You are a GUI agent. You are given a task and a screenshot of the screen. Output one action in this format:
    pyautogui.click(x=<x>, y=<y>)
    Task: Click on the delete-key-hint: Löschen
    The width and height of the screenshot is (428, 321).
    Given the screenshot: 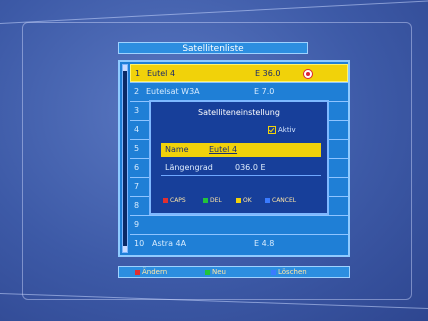 What is the action you would take?
    pyautogui.click(x=289, y=272)
    